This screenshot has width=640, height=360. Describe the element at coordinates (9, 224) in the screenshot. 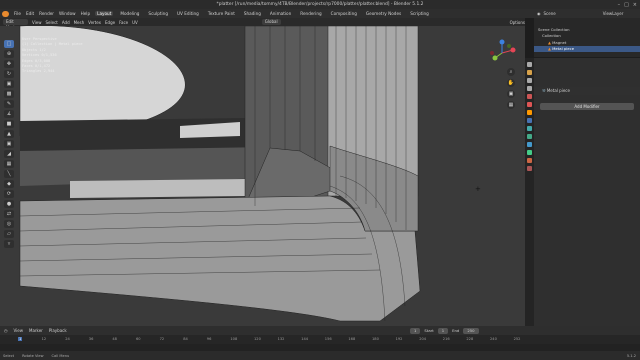

I see `shrink-icon: ◎` at that location.